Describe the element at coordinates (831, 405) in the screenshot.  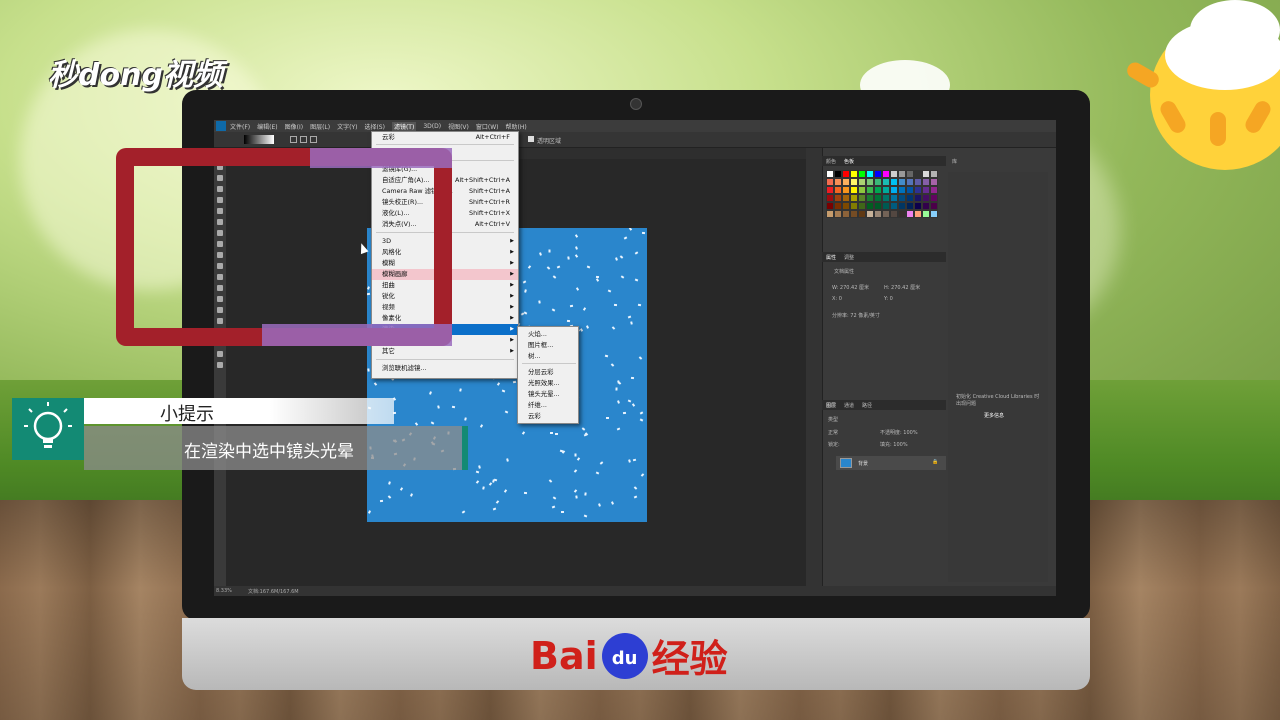
I see `tab-layers: 图层` at that location.